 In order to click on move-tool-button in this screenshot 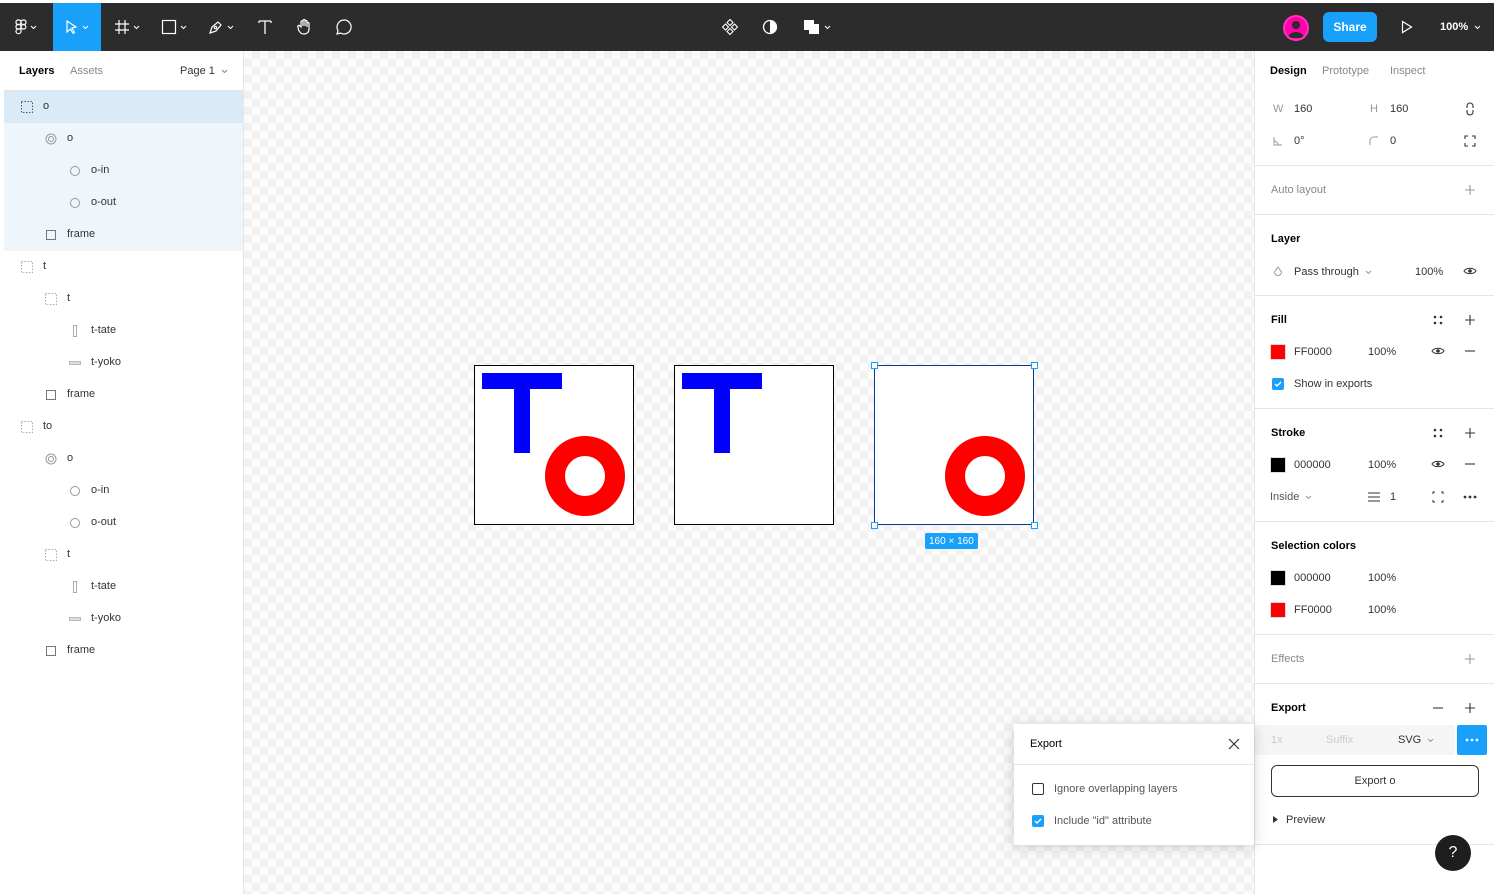, I will do `click(77, 27)`.